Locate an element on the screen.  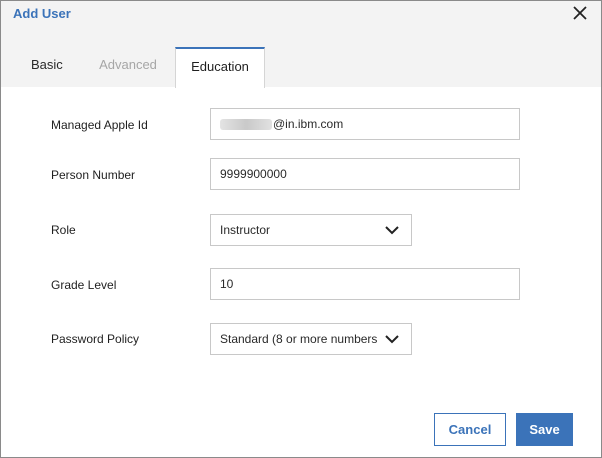
managed-apple-id-field: @in.ibm.com is located at coordinates (365, 124).